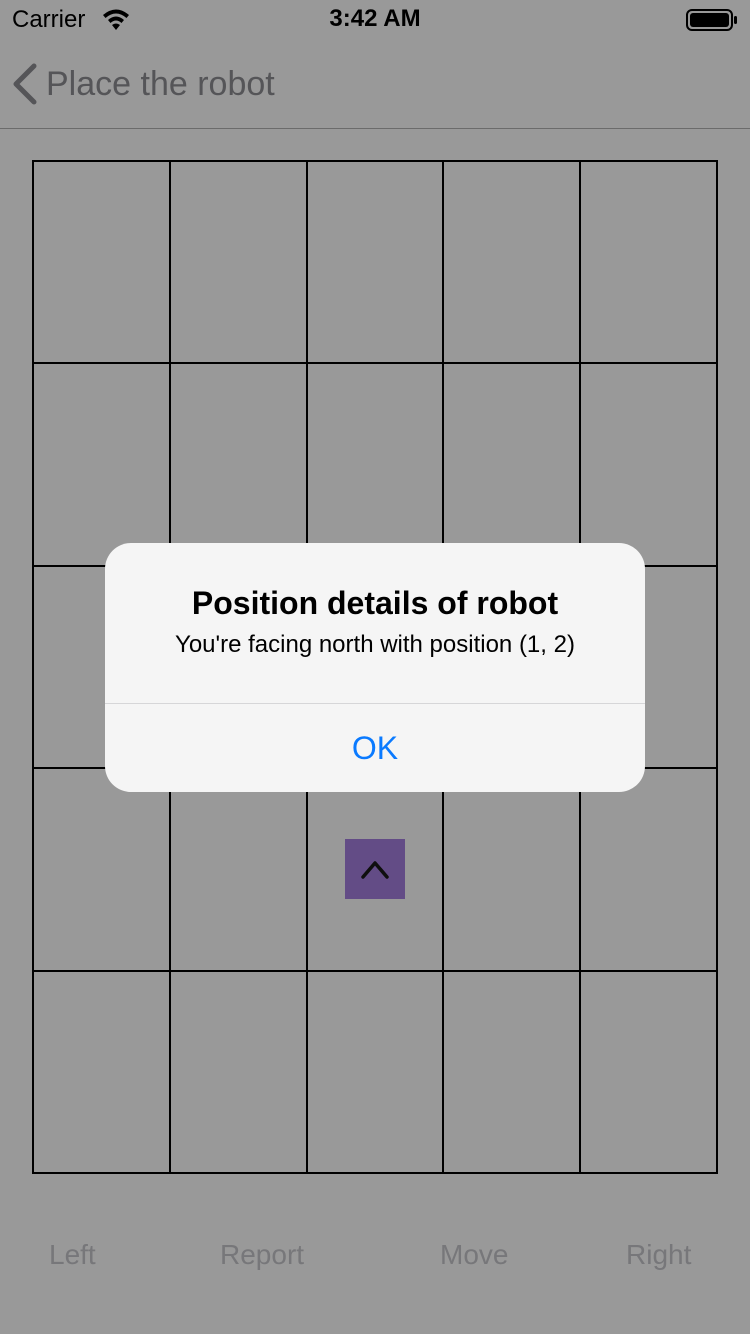 The width and height of the screenshot is (750, 1334). What do you see at coordinates (375, 748) in the screenshot?
I see `ok-button: OK` at bounding box center [375, 748].